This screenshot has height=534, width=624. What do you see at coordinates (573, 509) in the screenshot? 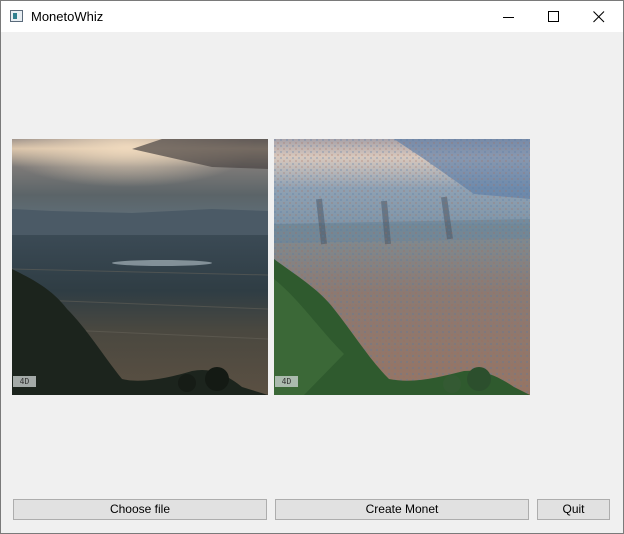
I see `quit-button: Quit` at bounding box center [573, 509].